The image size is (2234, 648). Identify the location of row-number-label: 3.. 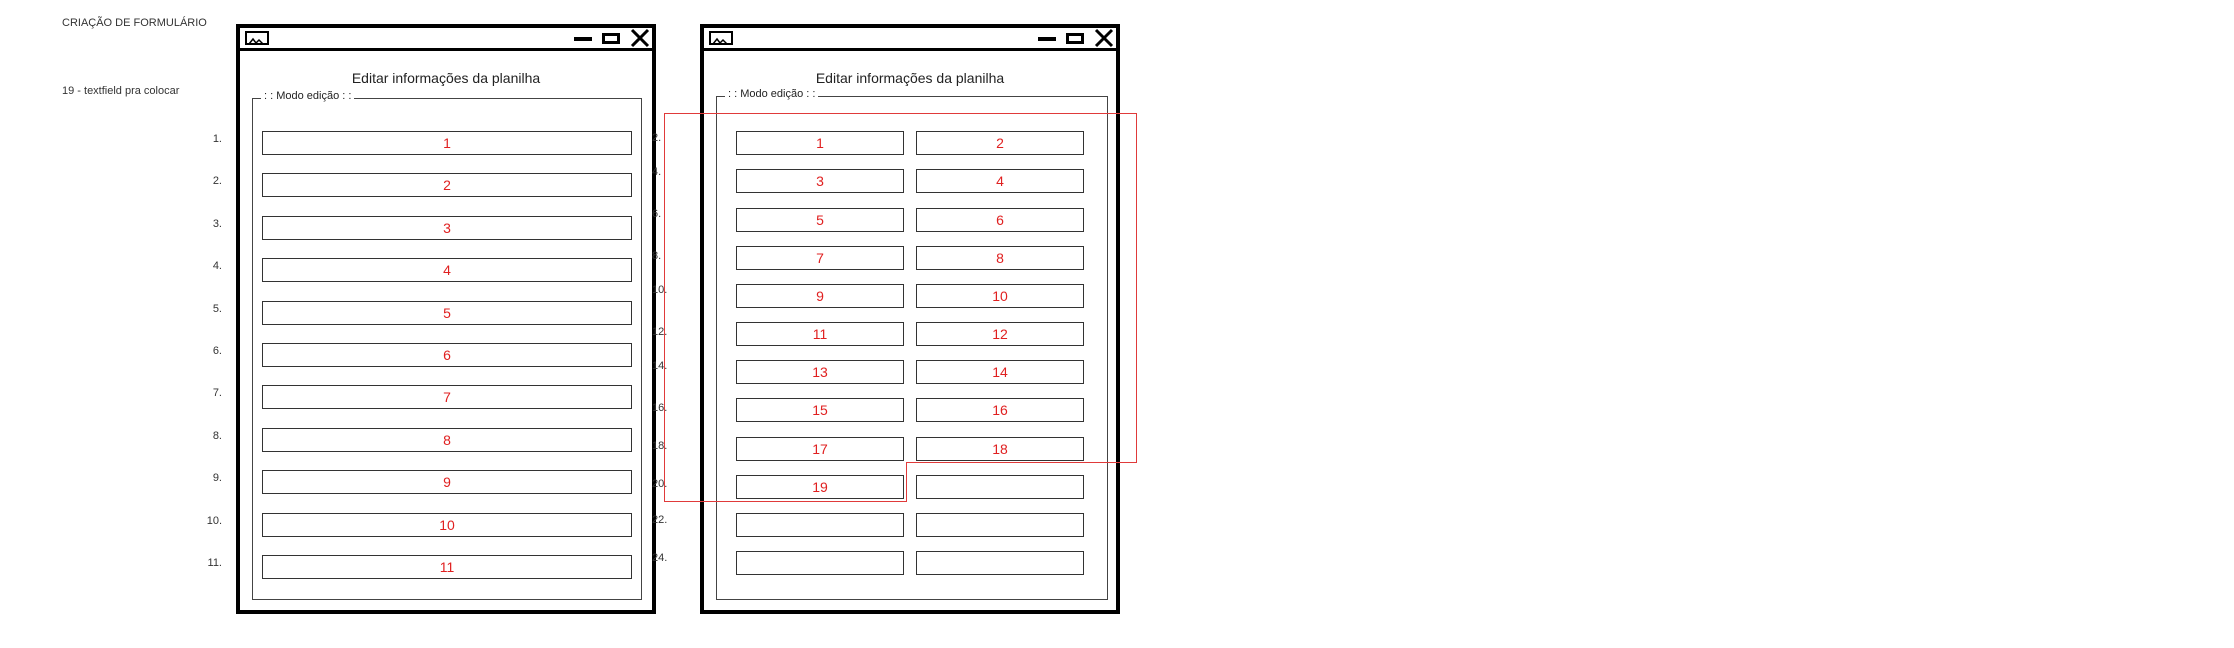
(217, 223).